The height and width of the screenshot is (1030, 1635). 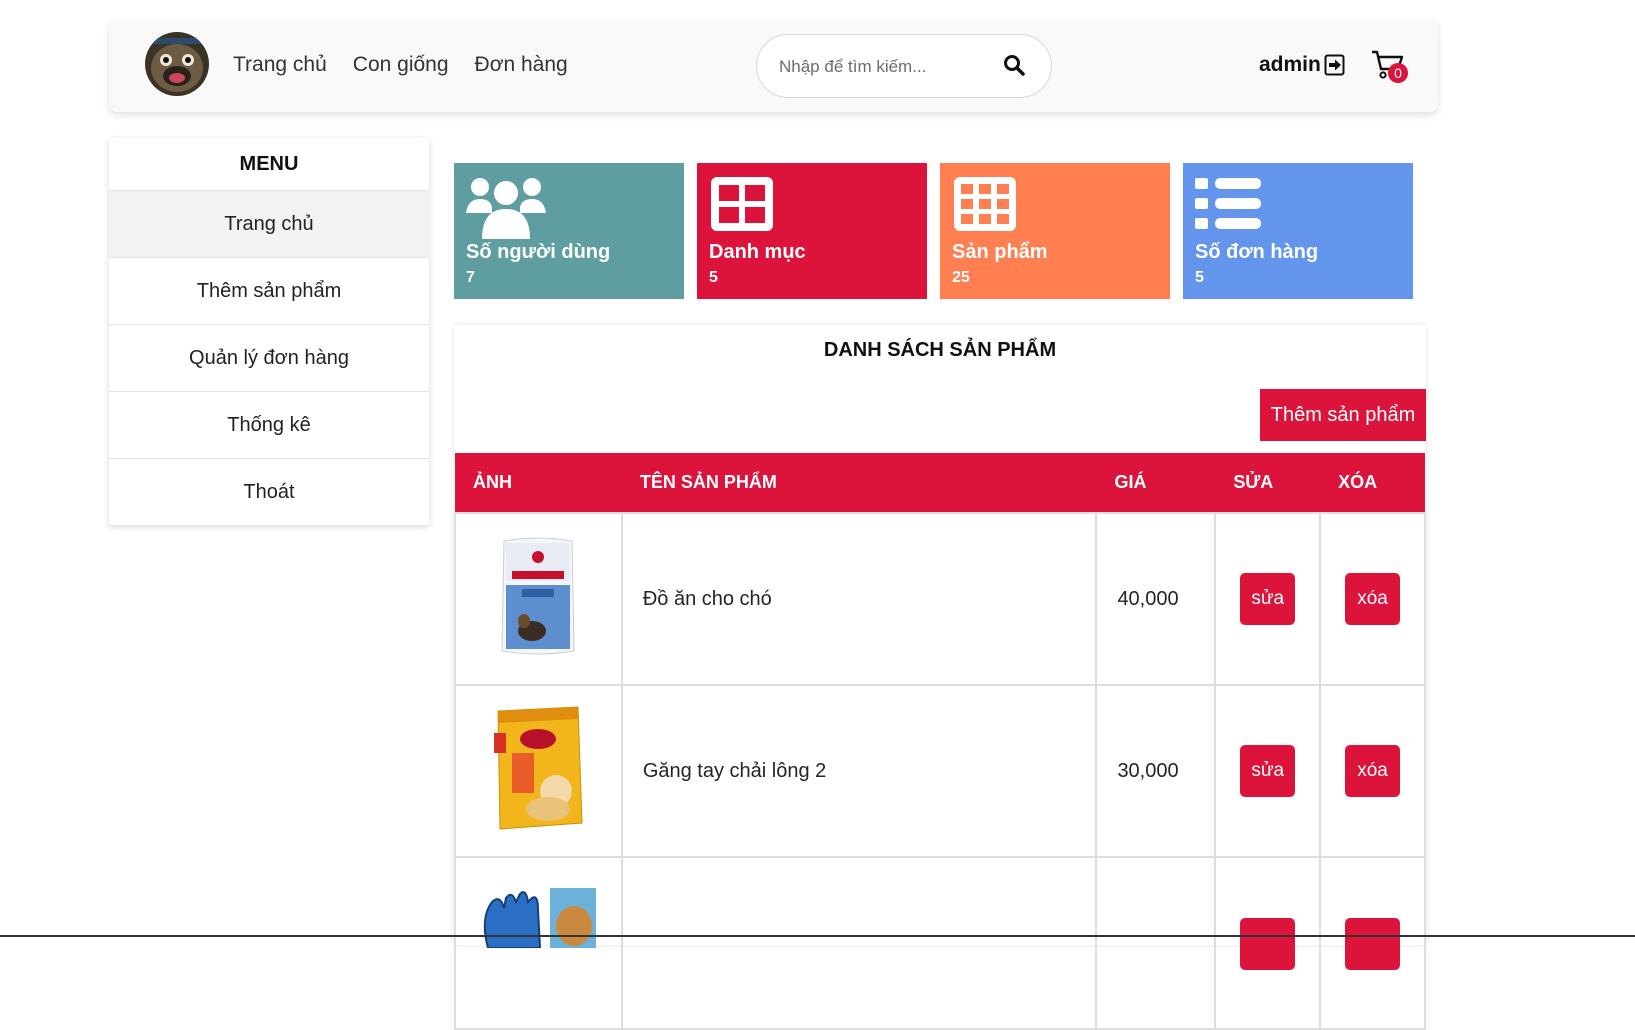 I want to click on product-price: 40,000, so click(x=1156, y=599).